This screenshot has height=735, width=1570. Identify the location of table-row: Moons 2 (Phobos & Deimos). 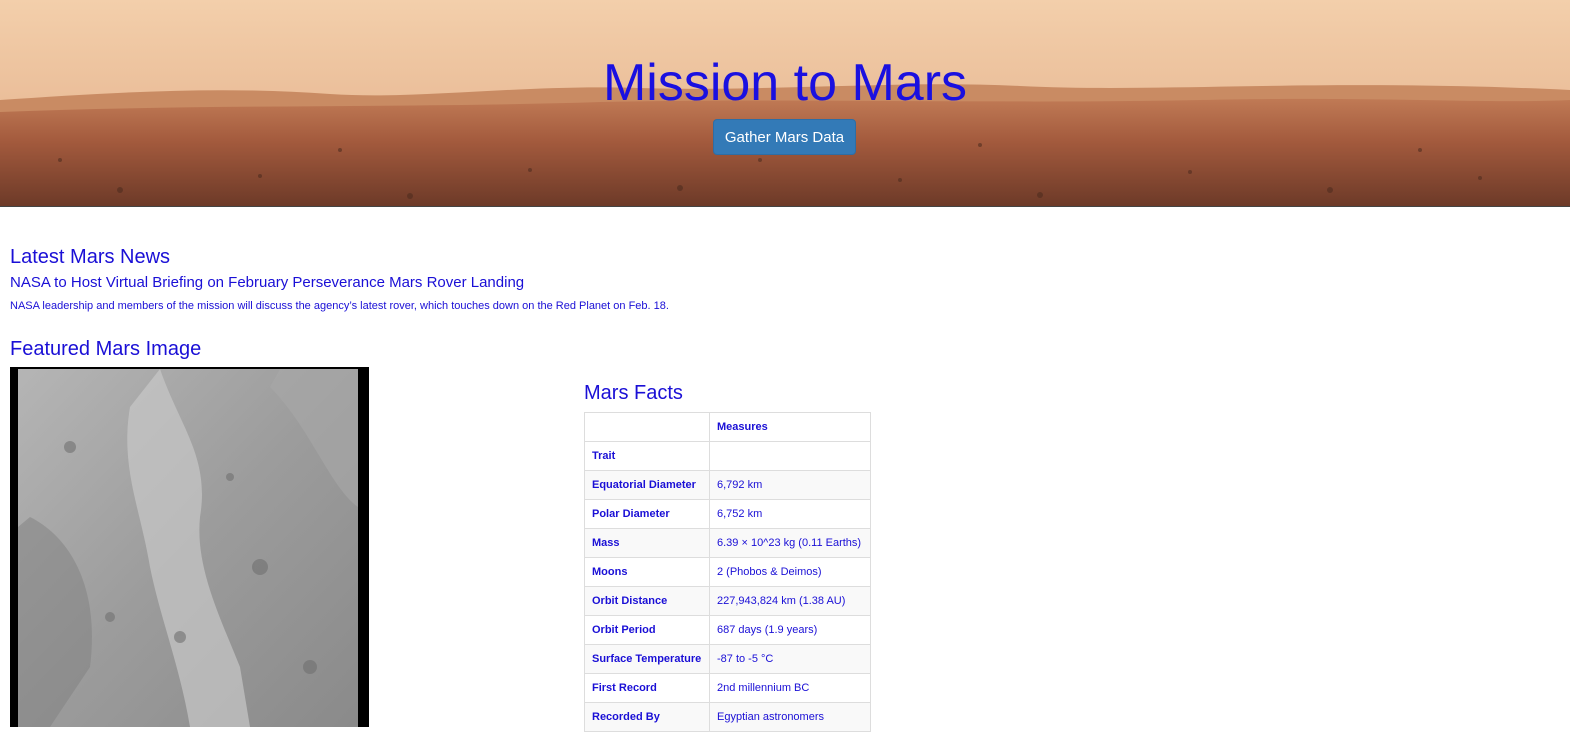
(727, 572).